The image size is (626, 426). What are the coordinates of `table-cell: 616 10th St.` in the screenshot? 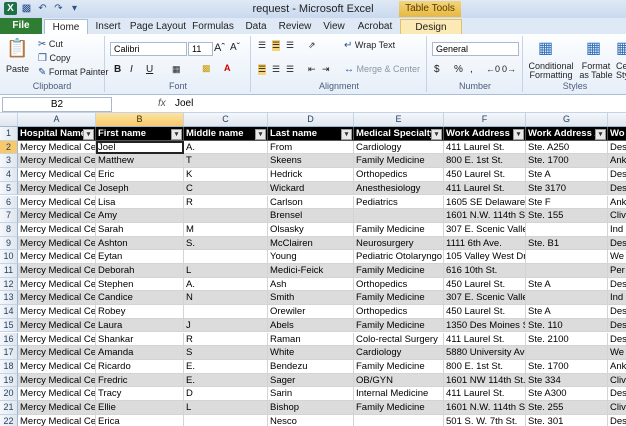 It's located at (485, 271).